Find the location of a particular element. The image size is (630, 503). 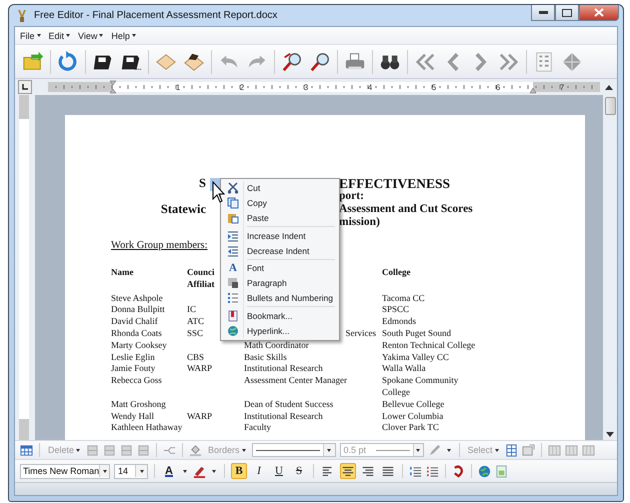

table-cell: Basic Skills is located at coordinates (265, 357).